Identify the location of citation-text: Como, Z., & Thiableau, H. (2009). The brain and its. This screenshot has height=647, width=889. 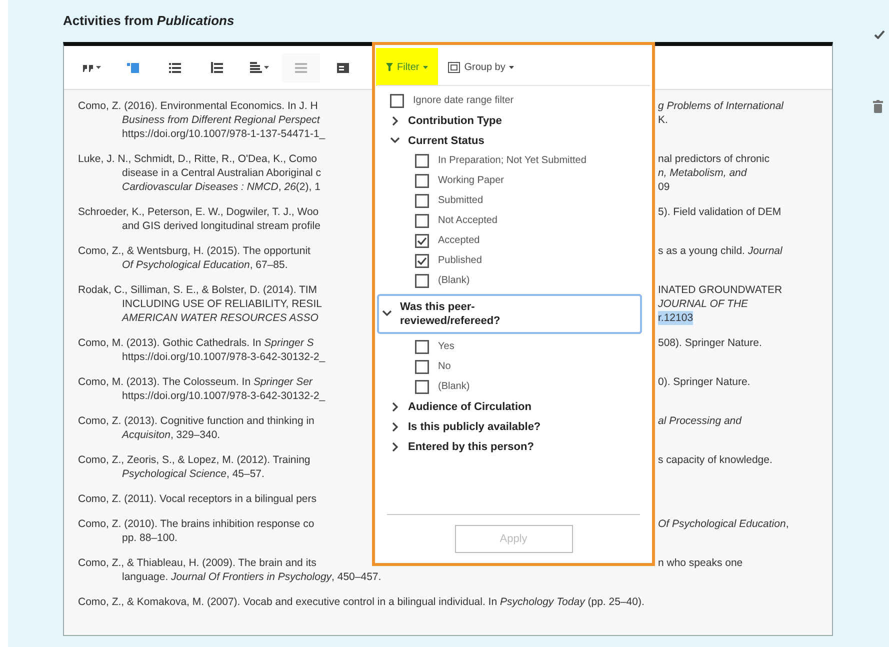
(197, 563).